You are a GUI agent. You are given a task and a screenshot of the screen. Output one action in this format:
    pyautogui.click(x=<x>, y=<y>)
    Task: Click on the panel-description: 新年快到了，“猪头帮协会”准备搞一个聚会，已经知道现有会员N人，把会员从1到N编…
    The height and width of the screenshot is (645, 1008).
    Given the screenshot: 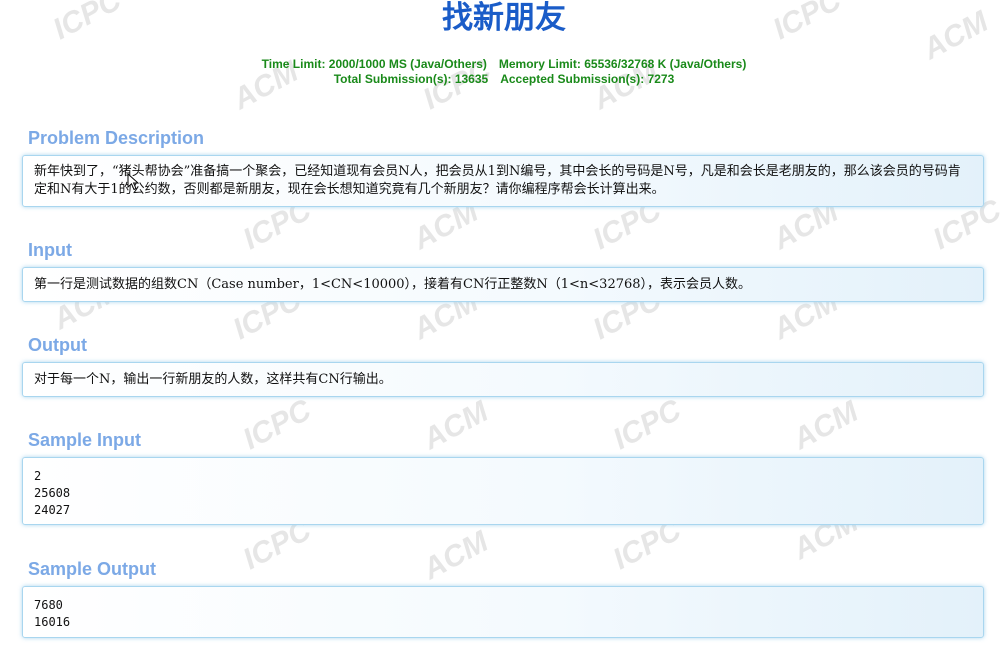 What is the action you would take?
    pyautogui.click(x=503, y=181)
    